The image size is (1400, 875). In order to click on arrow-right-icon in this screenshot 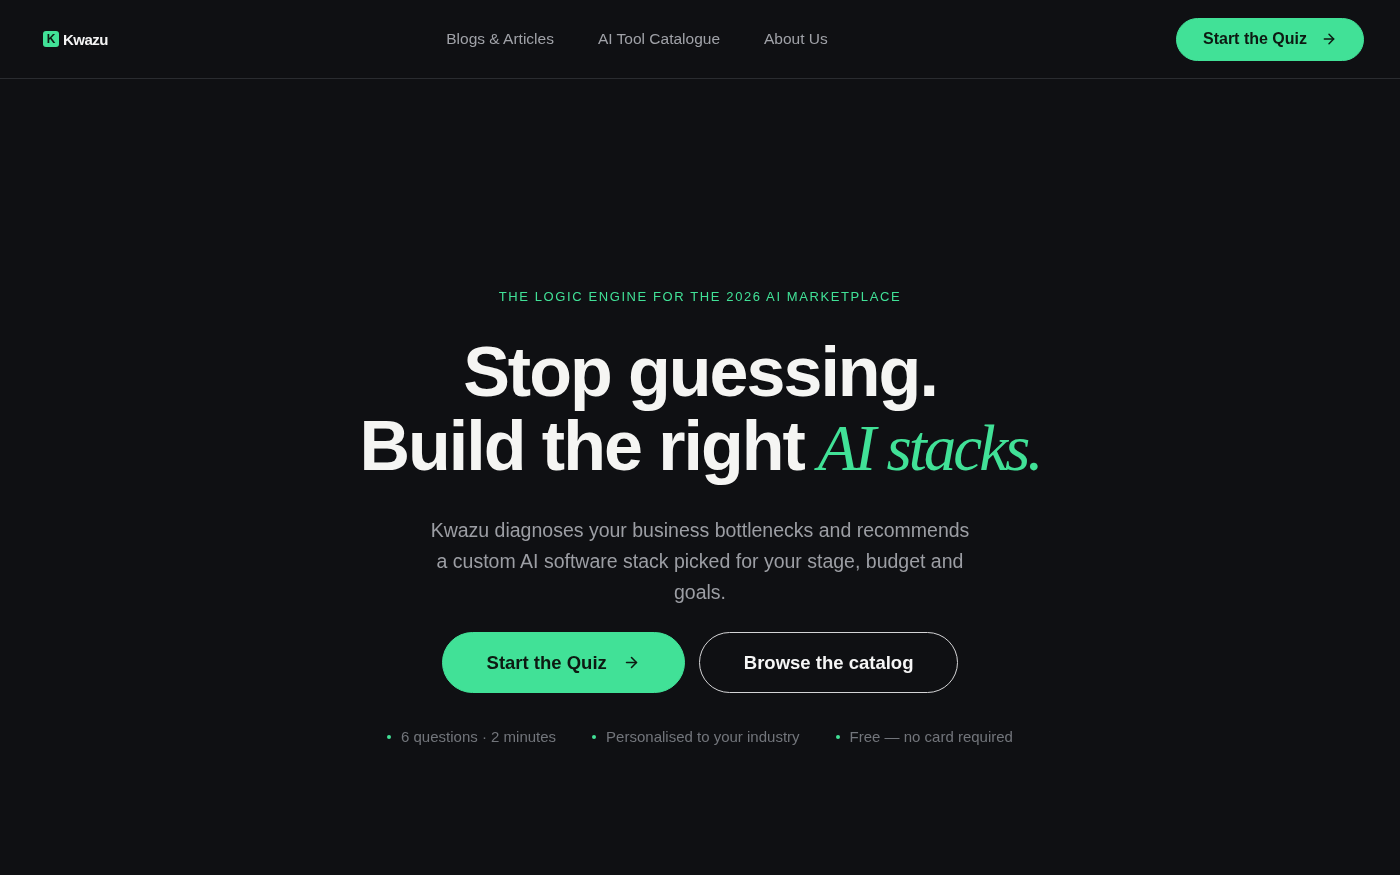, I will do `click(1329, 39)`.